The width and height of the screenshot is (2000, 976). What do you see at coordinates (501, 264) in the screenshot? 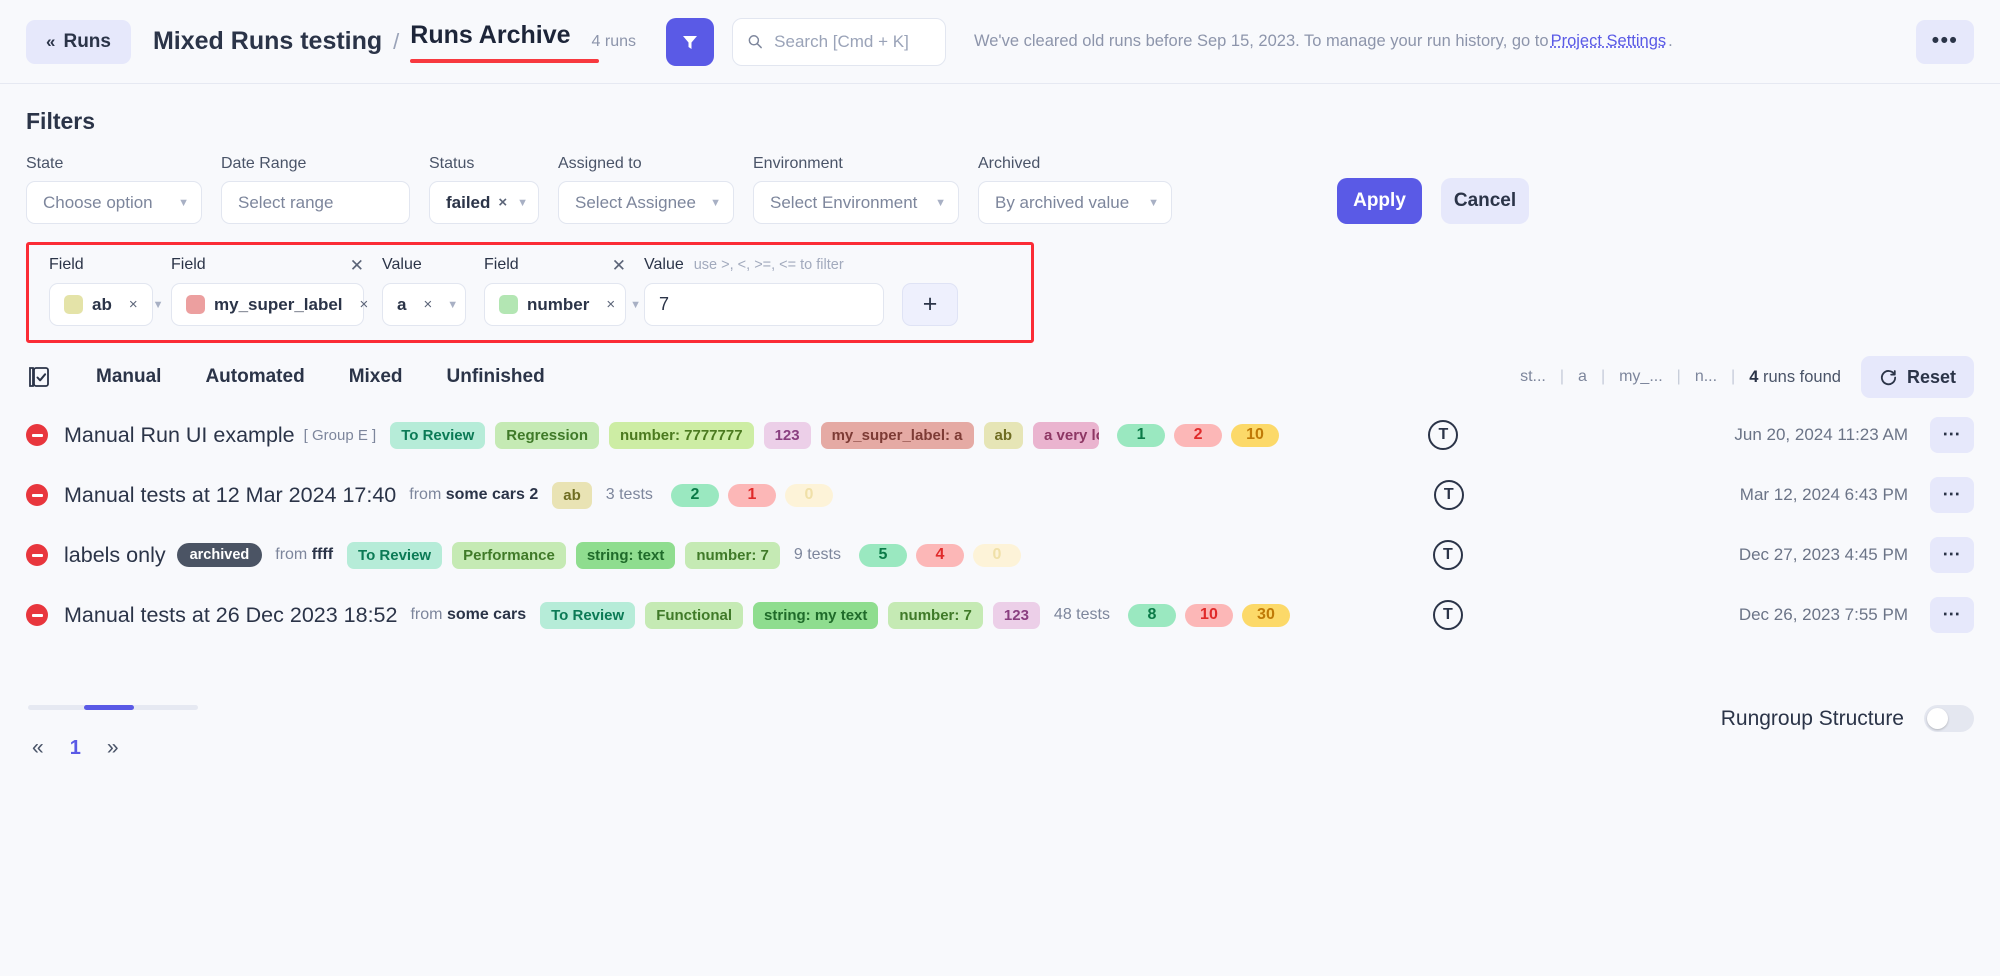
I see `custom-filter-3-label: Field` at bounding box center [501, 264].